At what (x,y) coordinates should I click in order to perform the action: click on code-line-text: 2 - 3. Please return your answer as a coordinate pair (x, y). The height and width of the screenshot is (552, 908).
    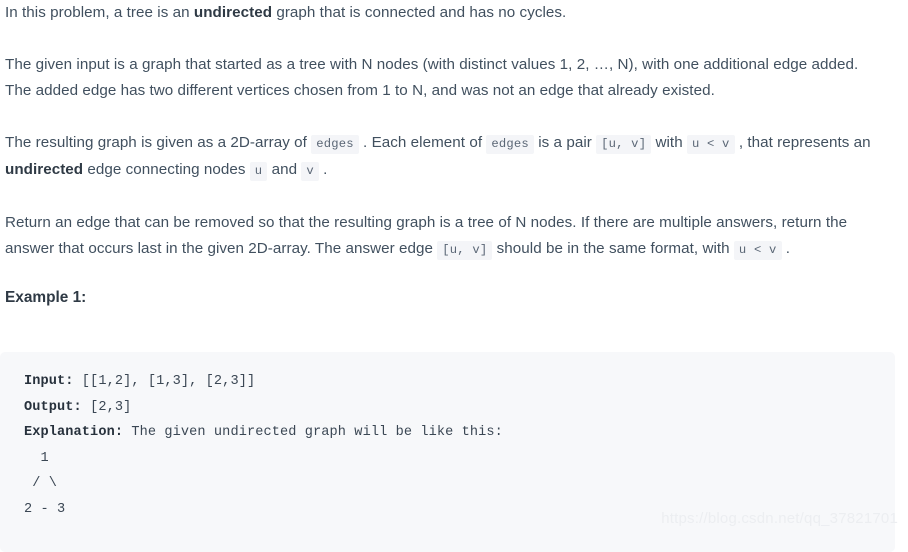
    Looking at the image, I should click on (45, 509).